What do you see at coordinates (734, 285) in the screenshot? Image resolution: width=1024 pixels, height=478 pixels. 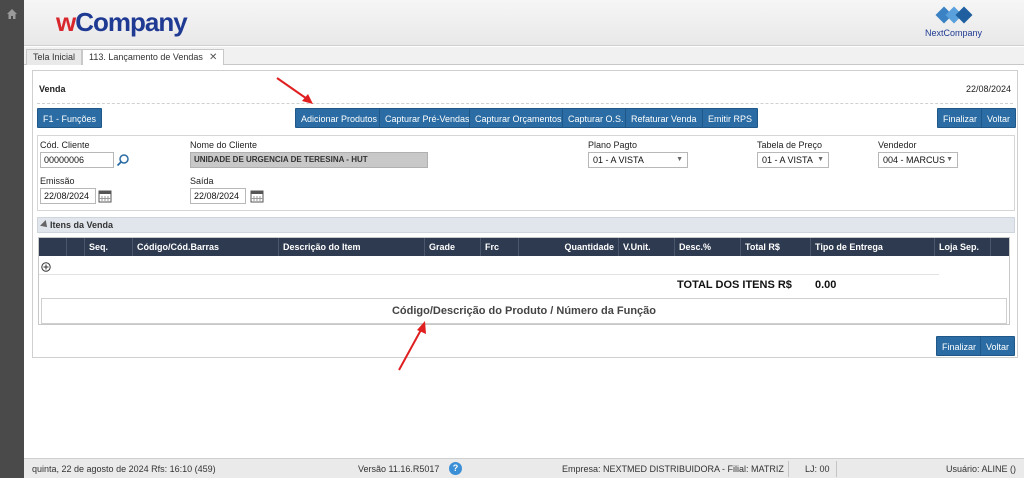 I see `total-itens-label: TOTAL DOS ITENS R$` at bounding box center [734, 285].